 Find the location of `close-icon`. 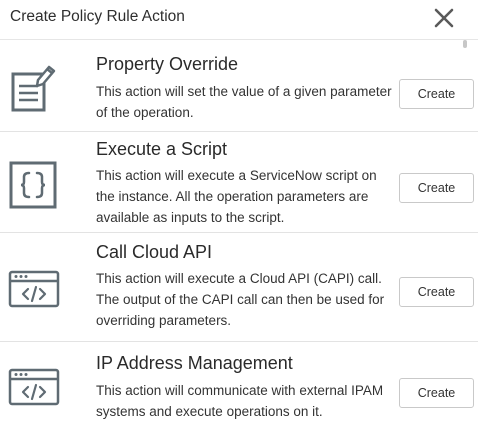

close-icon is located at coordinates (444, 18).